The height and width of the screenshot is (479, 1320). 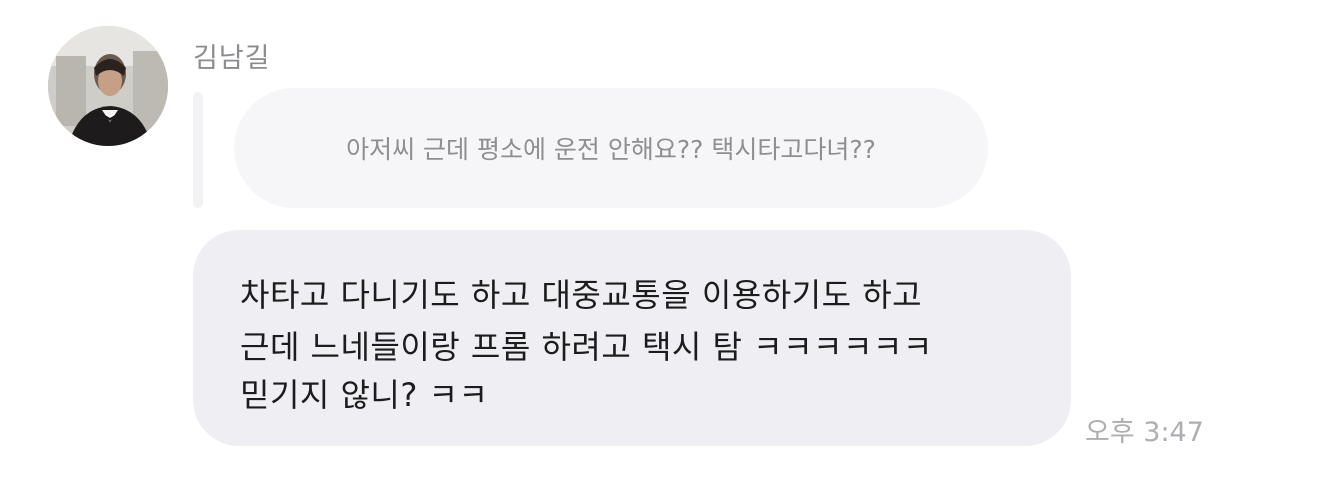 I want to click on reply-preview-text: 아저씨 근데 평소에 운전 안해요?? 택시타고다녀??, so click(x=611, y=149).